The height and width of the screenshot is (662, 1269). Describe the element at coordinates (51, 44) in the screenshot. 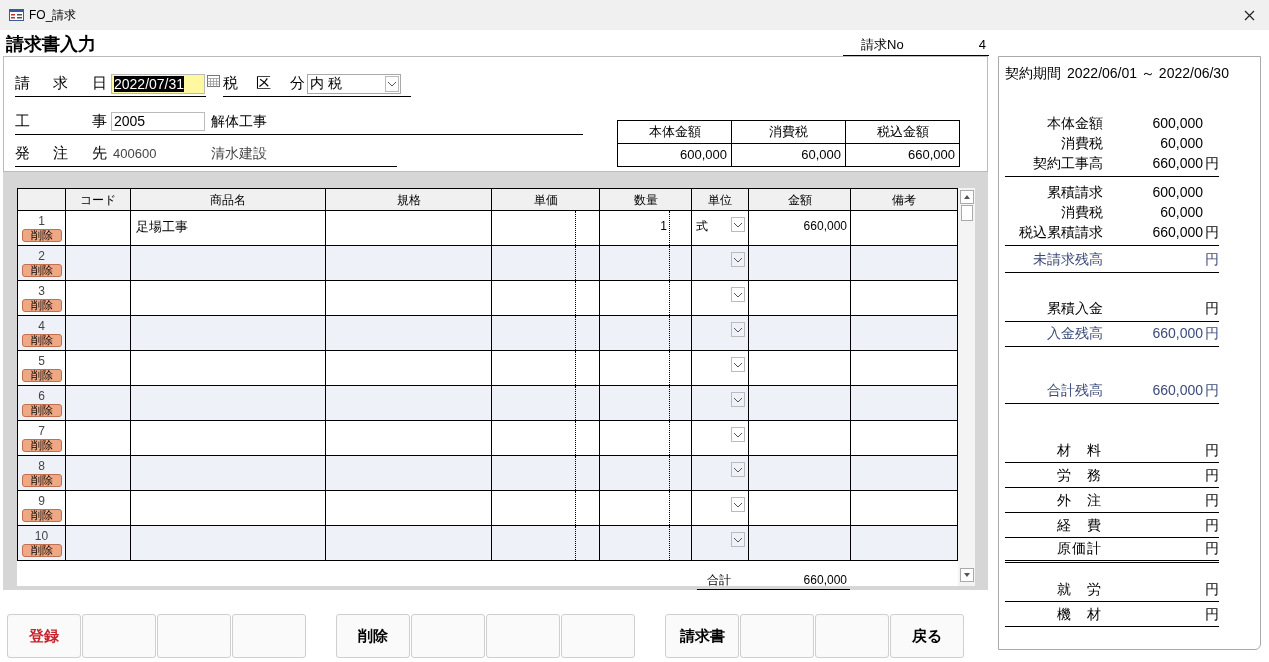

I see `form-title: 請求書入力` at that location.